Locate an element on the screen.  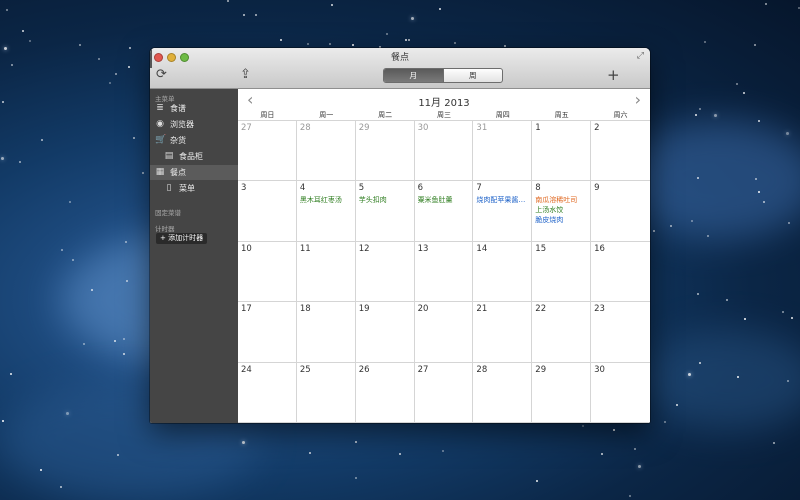
sidebar-item-icon: ▦ is located at coordinates (160, 172).